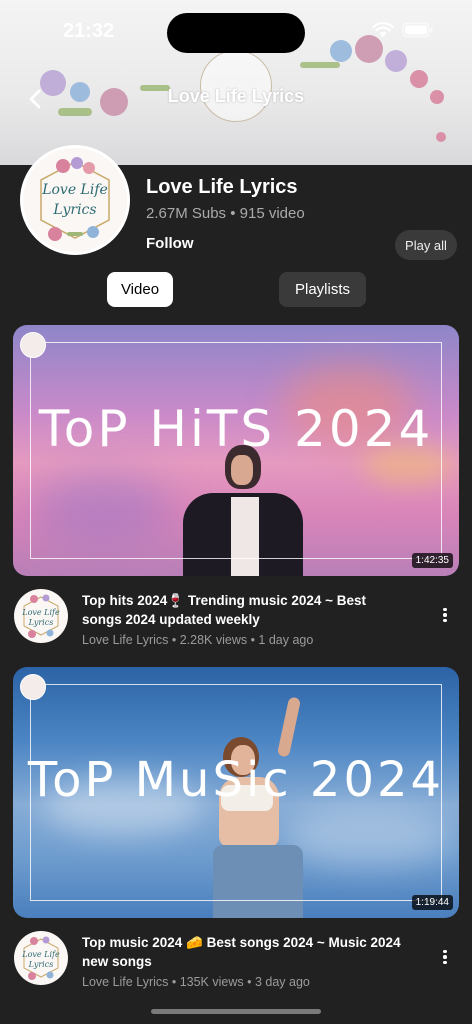 This screenshot has height=1024, width=472. I want to click on channel-logo-text-1: Love Life, so click(75, 190).